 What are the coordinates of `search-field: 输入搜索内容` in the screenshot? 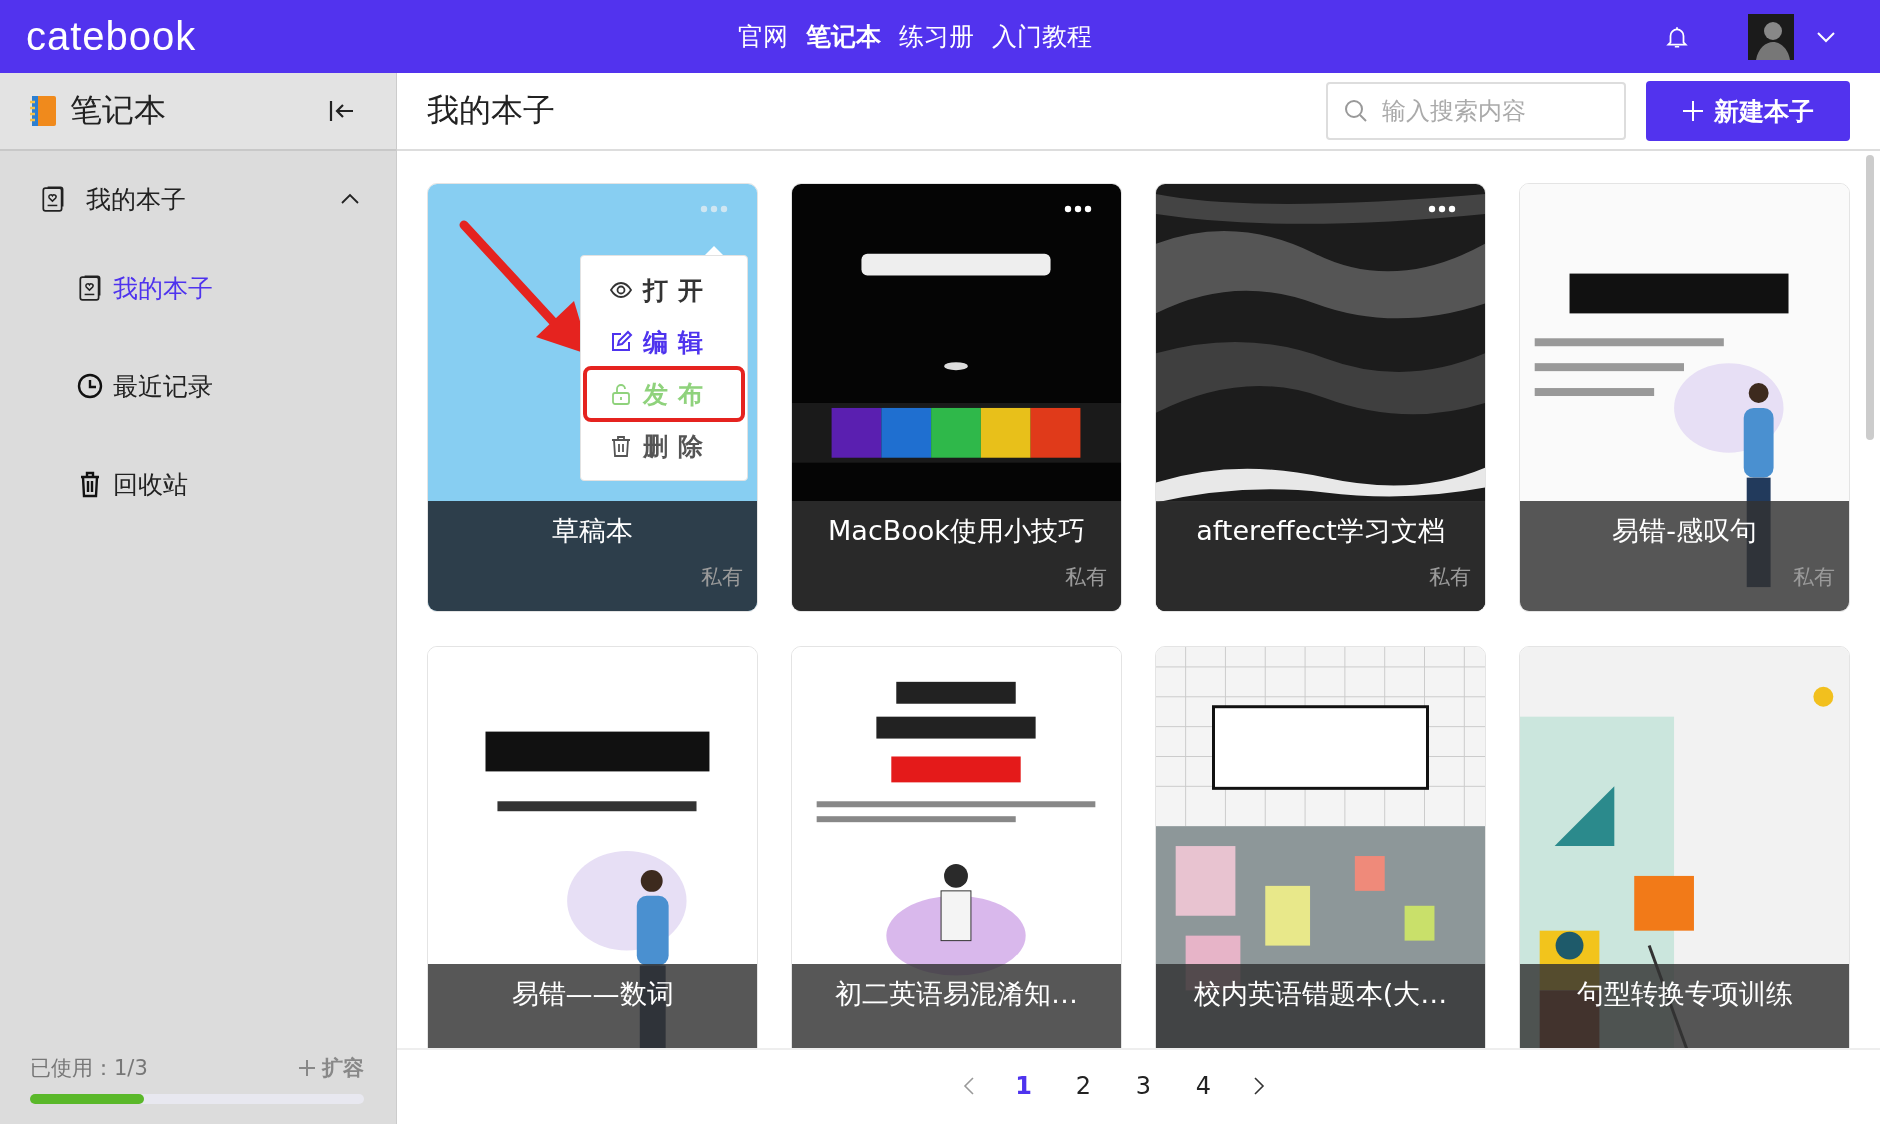 It's located at (1476, 111).